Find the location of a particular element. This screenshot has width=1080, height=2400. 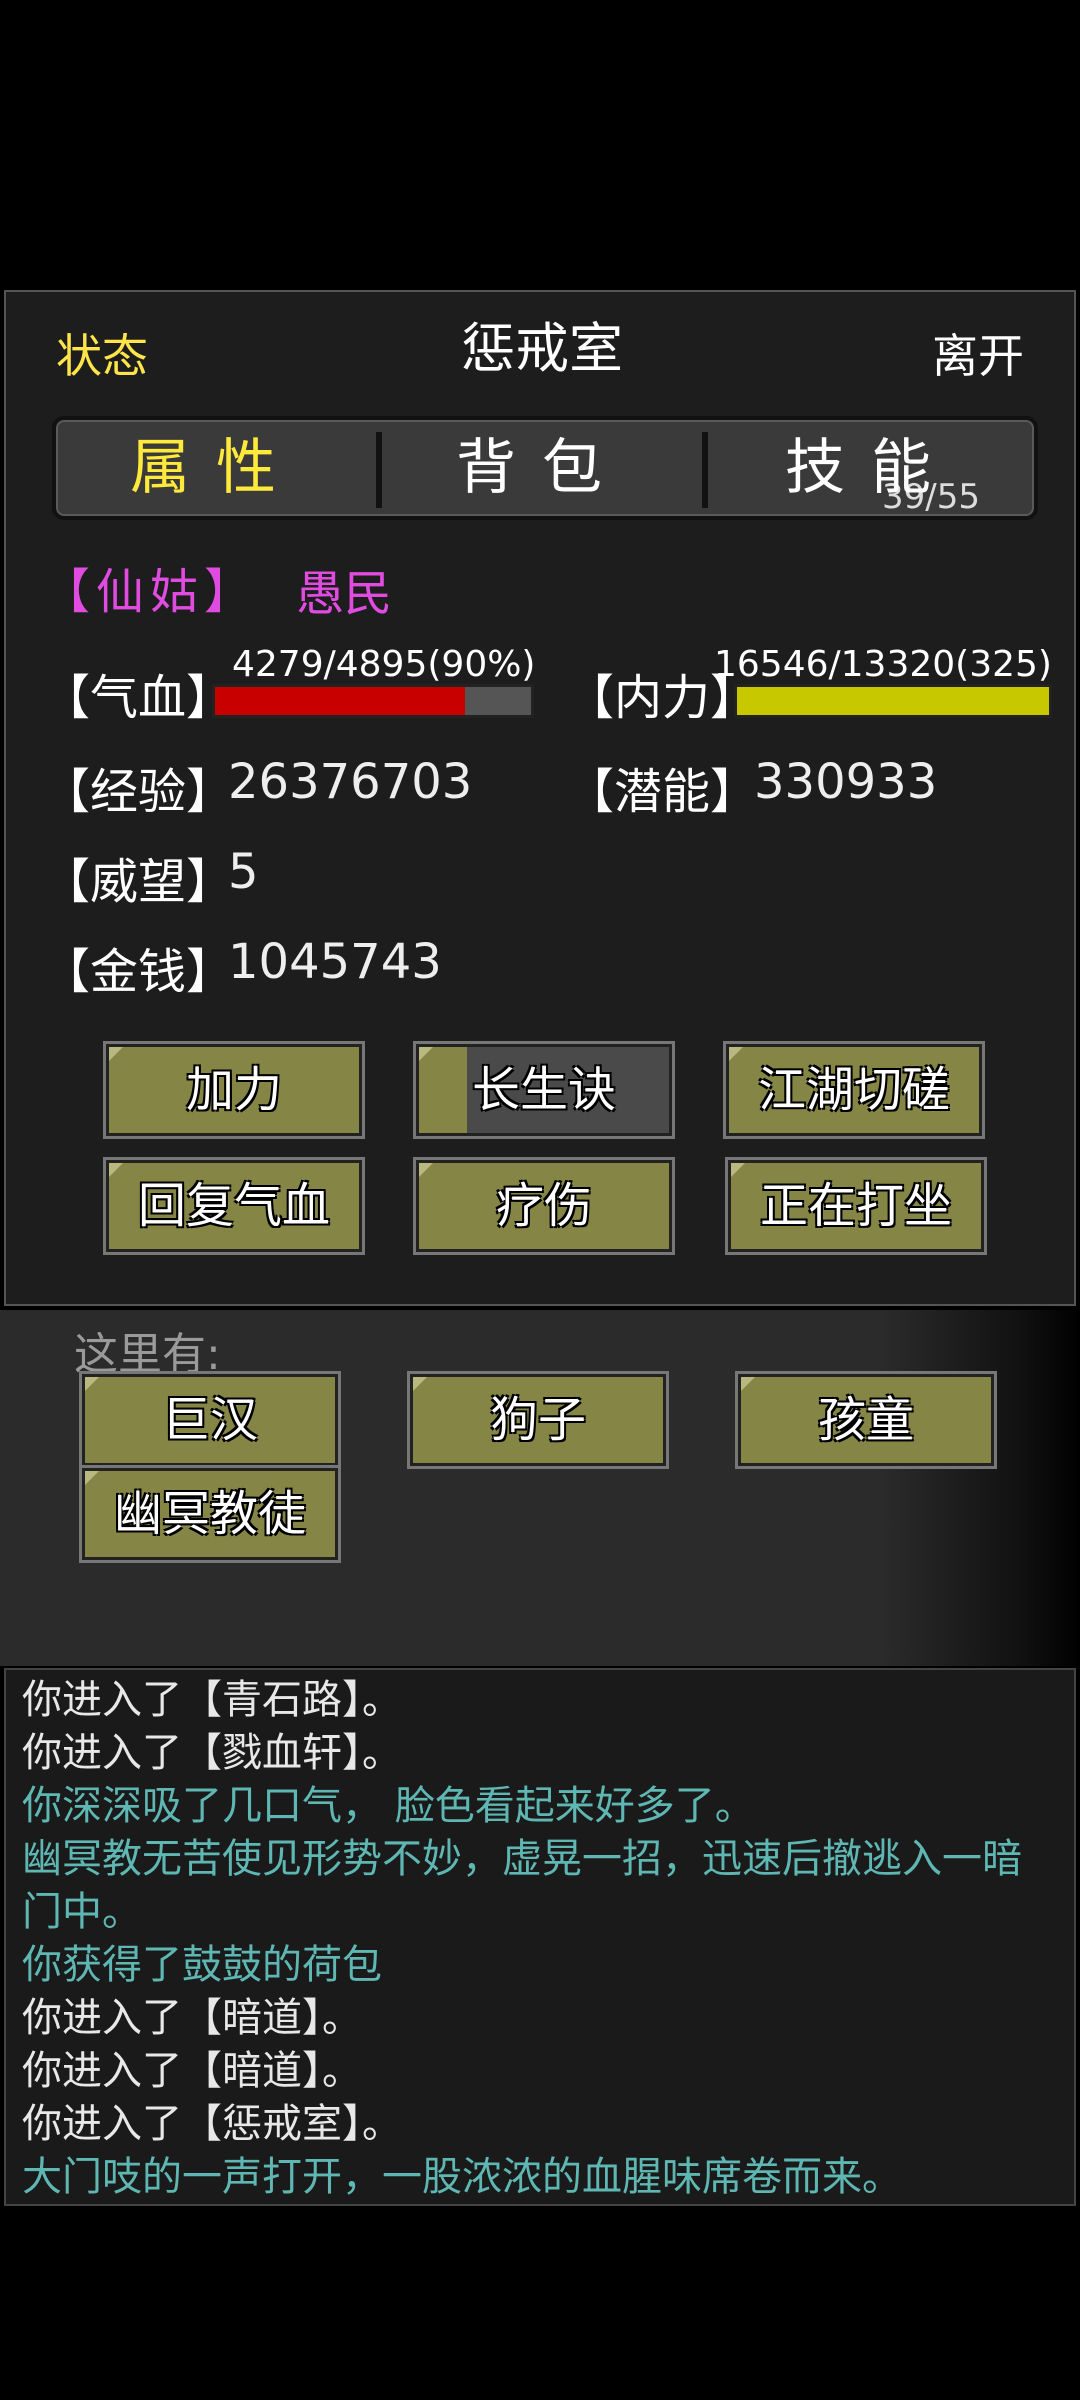

character-title: 【仙姑】 is located at coordinates (150, 592).